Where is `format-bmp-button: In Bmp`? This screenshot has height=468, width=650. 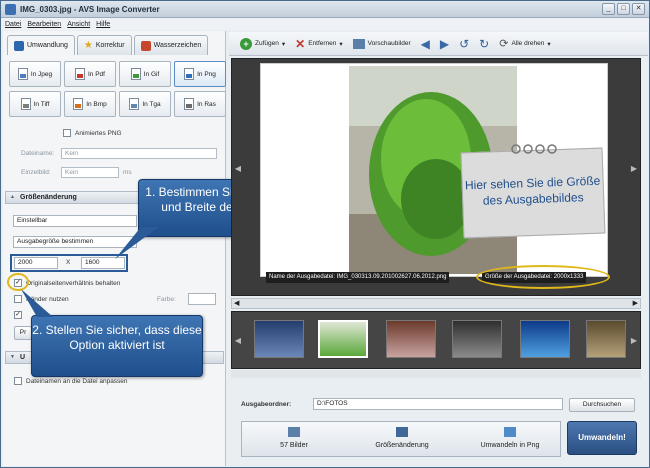
format-bmp-button: In Bmp is located at coordinates (90, 104).